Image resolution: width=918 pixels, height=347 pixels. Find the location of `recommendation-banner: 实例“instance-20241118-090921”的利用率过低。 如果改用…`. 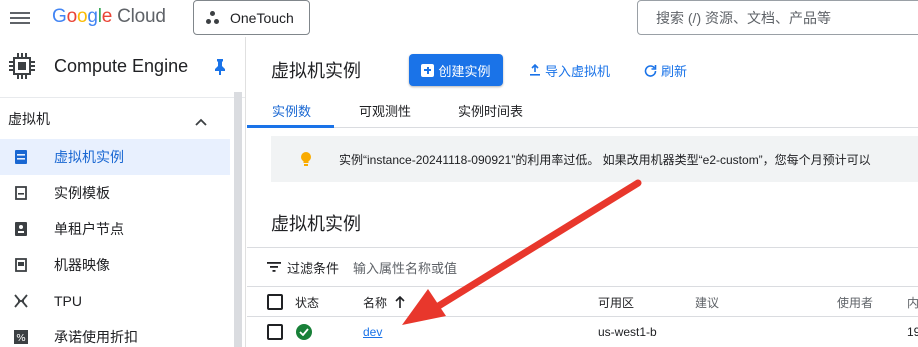

recommendation-banner: 实例“instance-20241118-090921”的利用率过低。 如果改用… is located at coordinates (594, 159).